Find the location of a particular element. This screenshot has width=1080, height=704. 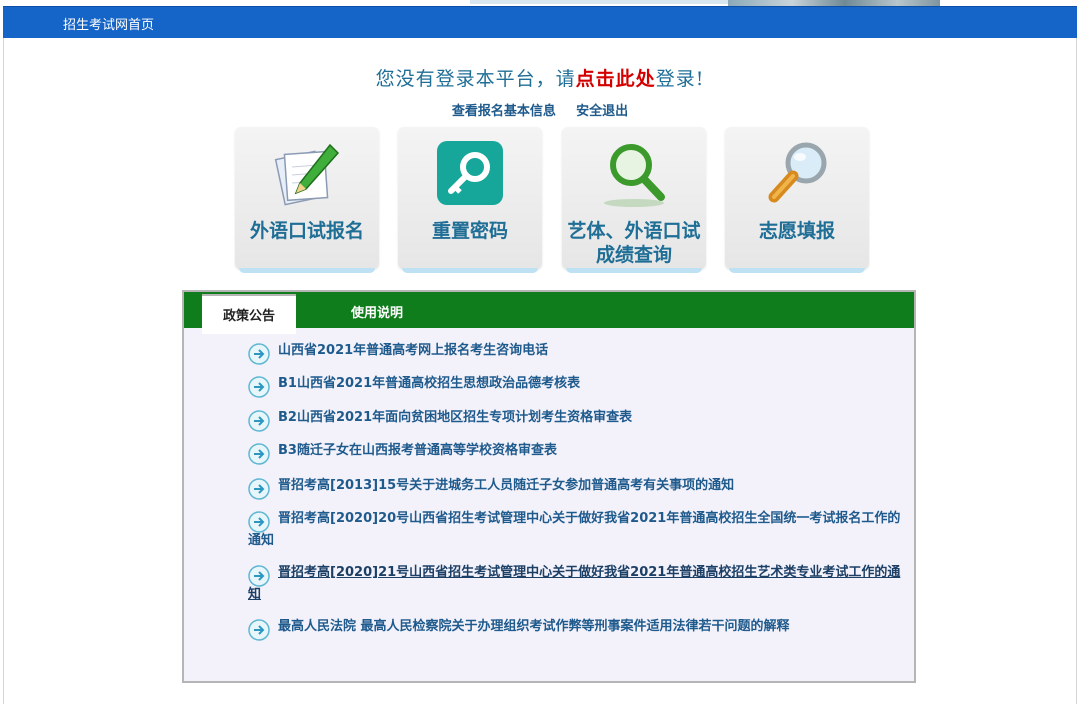

tile-score-query: 艺体、外语口试 成绩查询 is located at coordinates (634, 200).